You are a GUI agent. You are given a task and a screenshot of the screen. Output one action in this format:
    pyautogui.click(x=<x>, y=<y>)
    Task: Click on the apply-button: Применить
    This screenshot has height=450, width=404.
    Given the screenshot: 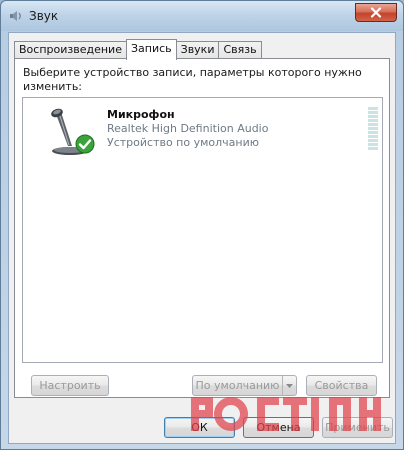 What is the action you would take?
    pyautogui.click(x=357, y=427)
    